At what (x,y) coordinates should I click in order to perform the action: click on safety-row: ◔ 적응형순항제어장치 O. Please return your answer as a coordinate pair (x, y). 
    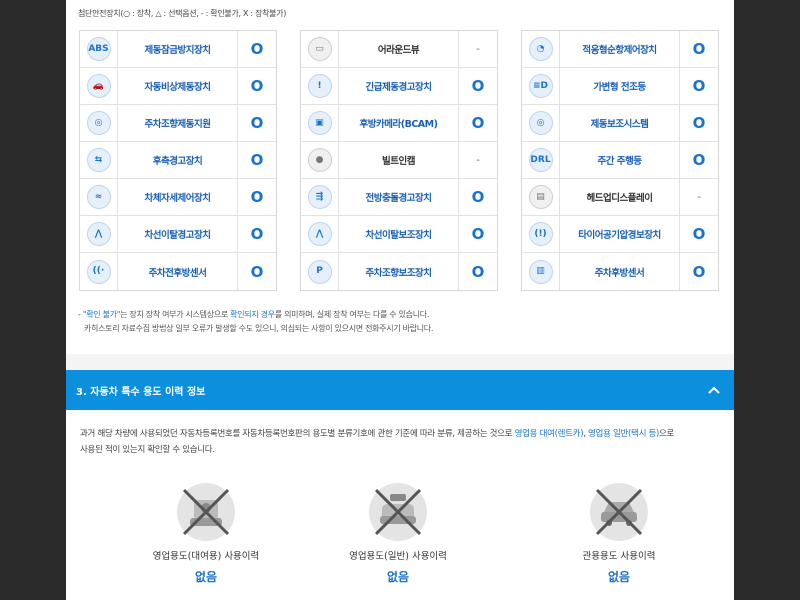
    Looking at the image, I should click on (620, 49).